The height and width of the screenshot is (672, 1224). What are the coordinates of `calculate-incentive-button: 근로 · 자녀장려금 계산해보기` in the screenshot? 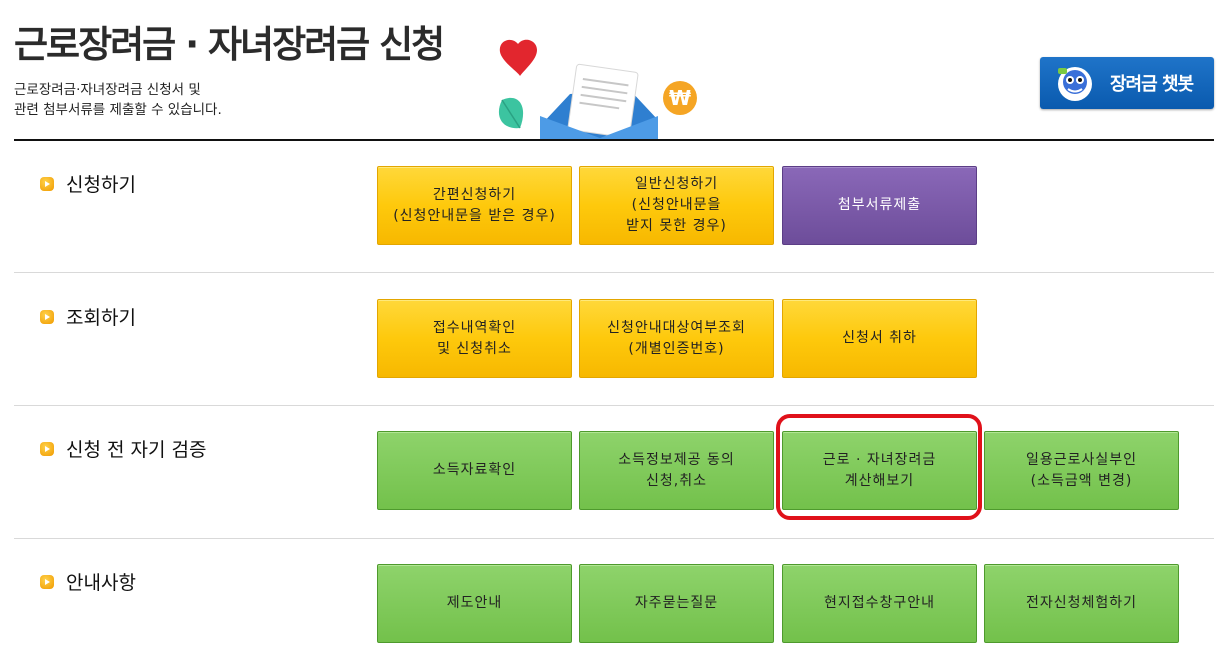 It's located at (879, 470).